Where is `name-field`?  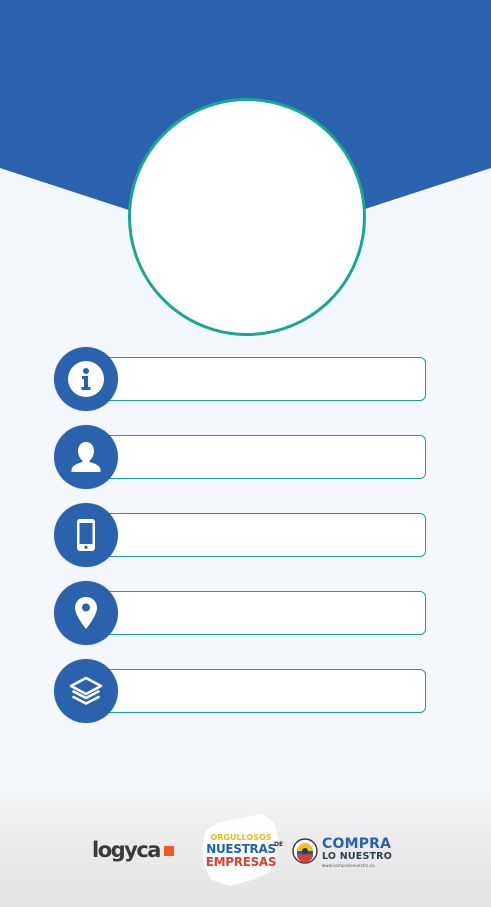 name-field is located at coordinates (256, 457).